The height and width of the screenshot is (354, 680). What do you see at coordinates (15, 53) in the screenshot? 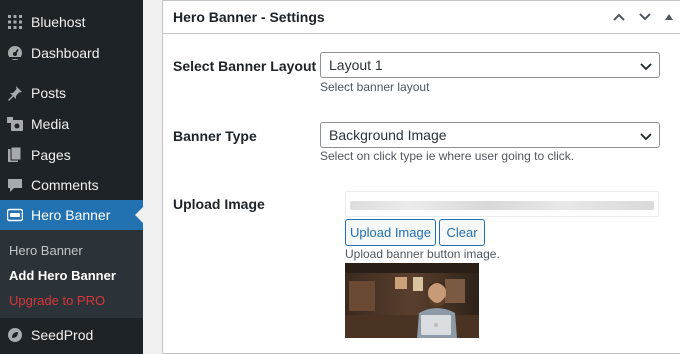
I see `dashboard-icon` at bounding box center [15, 53].